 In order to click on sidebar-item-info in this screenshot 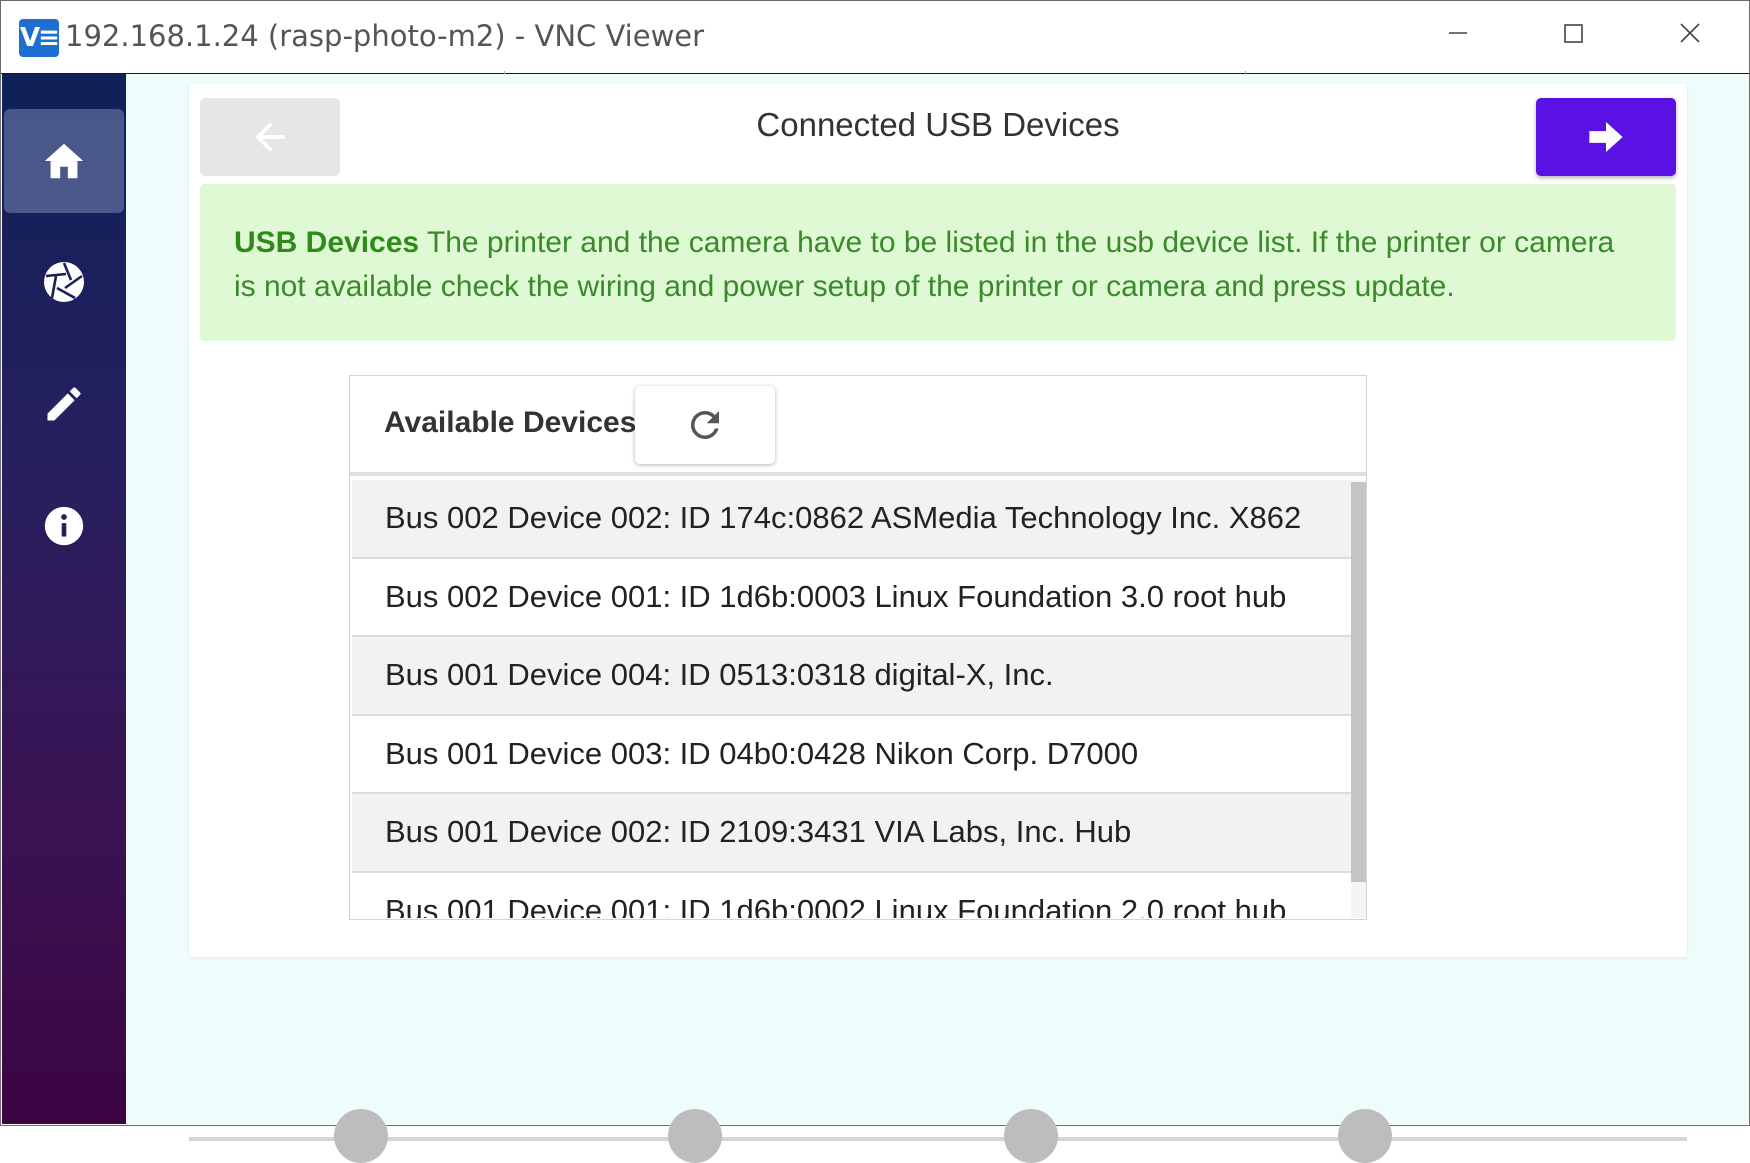, I will do `click(64, 526)`.